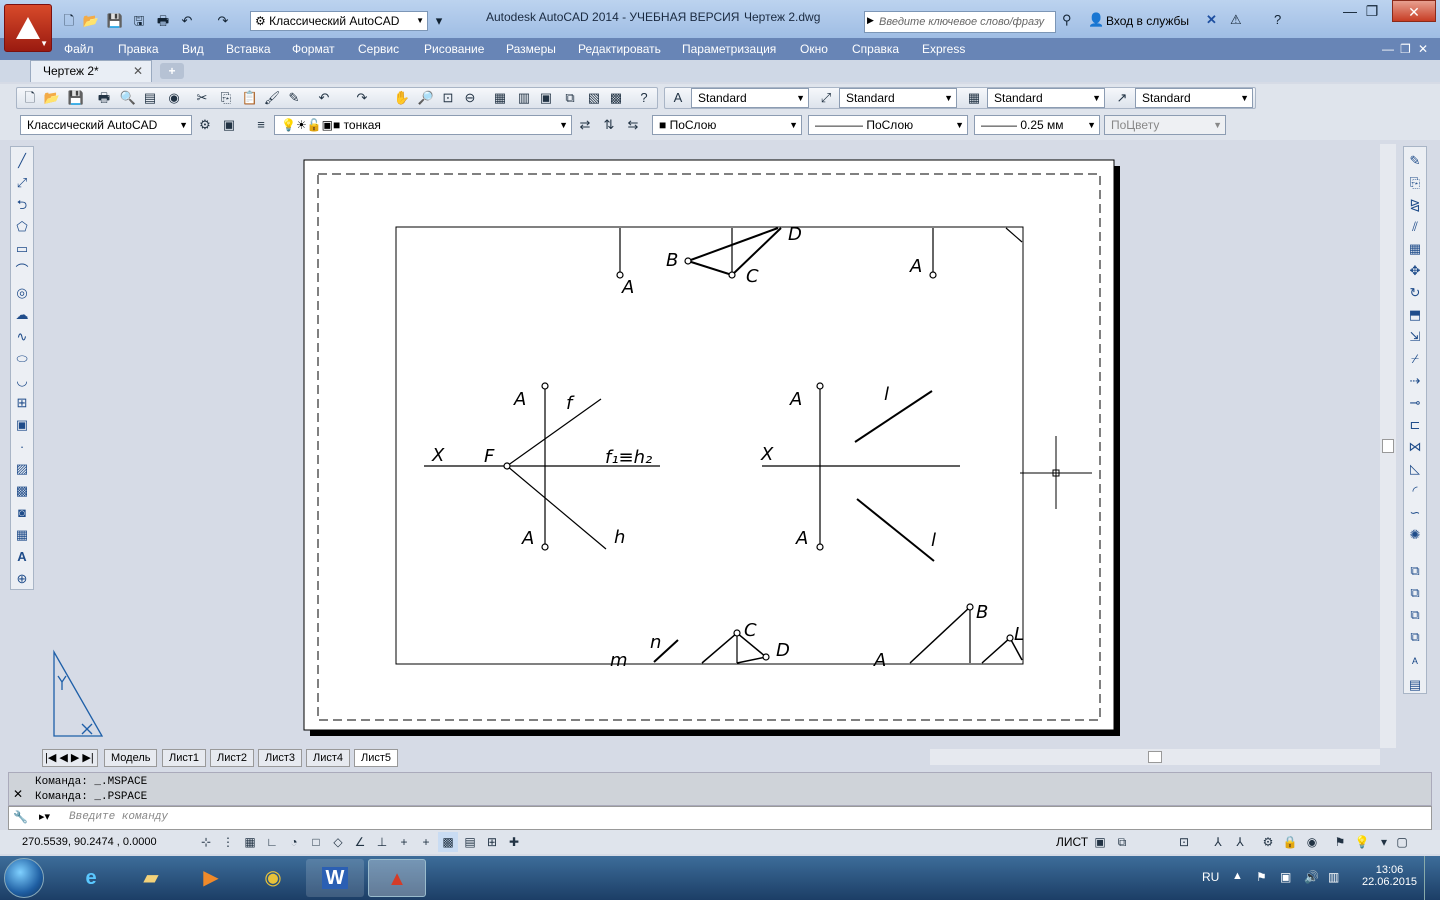  What do you see at coordinates (205, 125) in the screenshot?
I see `workspace-settings-icon: ⚙` at bounding box center [205, 125].